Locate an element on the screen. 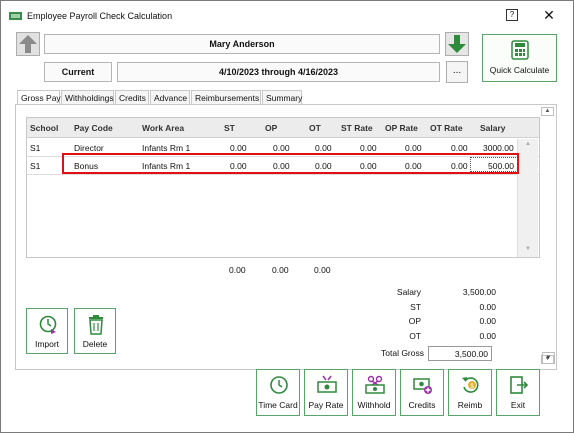 The height and width of the screenshot is (433, 574). refund-icon: $ is located at coordinates (470, 385).